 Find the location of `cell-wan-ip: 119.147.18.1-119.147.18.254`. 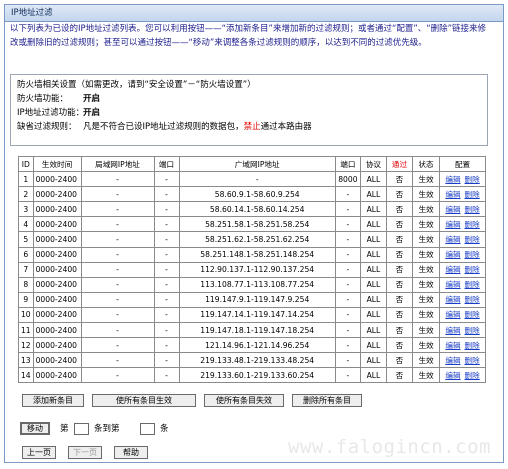

cell-wan-ip: 119.147.18.1-119.147.18.254 is located at coordinates (257, 330).